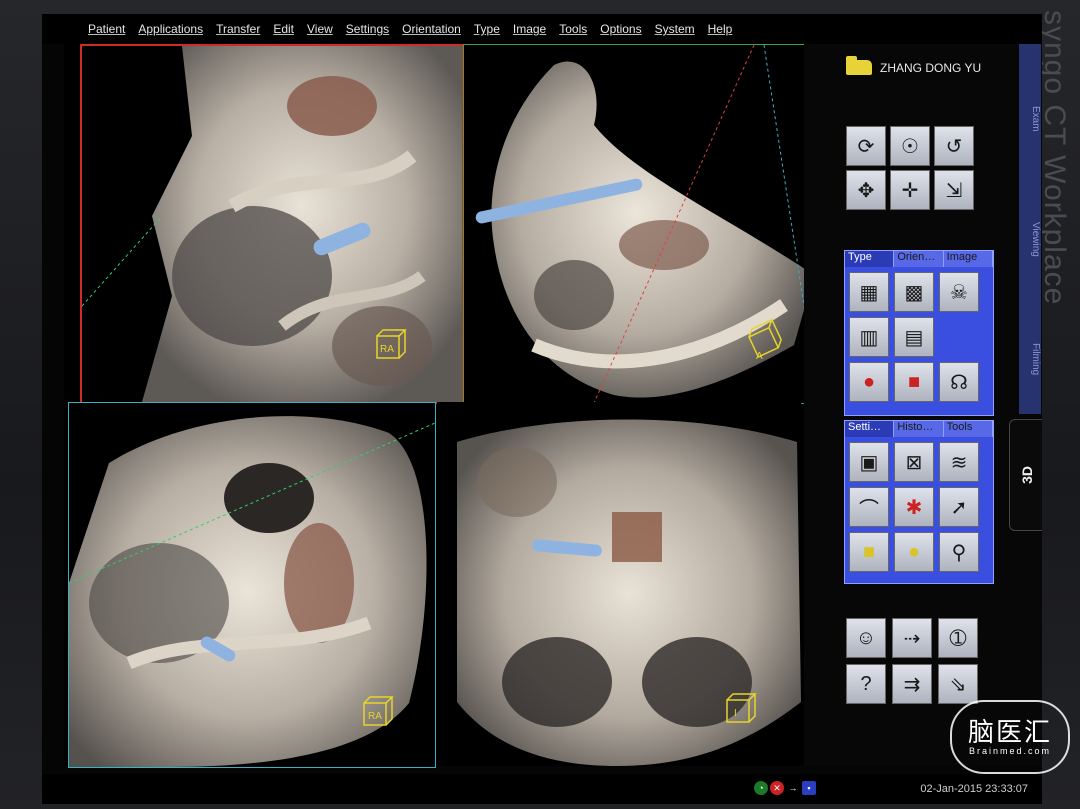 The height and width of the screenshot is (809, 1080). What do you see at coordinates (761, 788) in the screenshot?
I see `clock-status-icon: ◔` at bounding box center [761, 788].